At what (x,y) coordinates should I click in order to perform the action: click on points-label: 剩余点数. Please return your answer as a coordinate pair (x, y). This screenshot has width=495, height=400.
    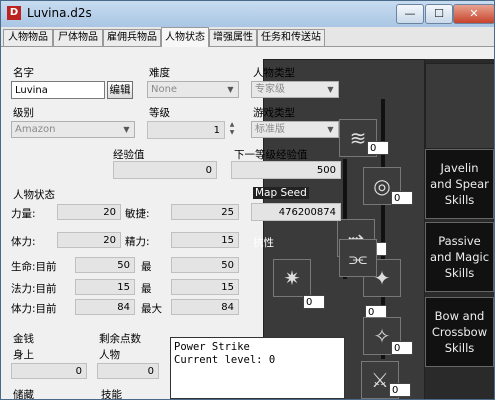
    Looking at the image, I should click on (120, 339).